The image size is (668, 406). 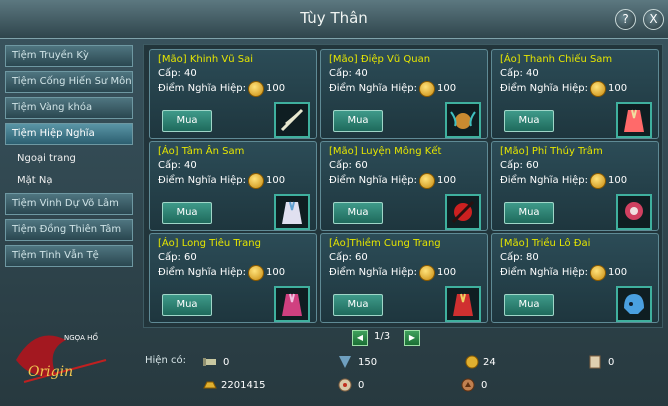 I want to click on item-name: [Áo] Long Tiêu Trang, so click(x=209, y=243).